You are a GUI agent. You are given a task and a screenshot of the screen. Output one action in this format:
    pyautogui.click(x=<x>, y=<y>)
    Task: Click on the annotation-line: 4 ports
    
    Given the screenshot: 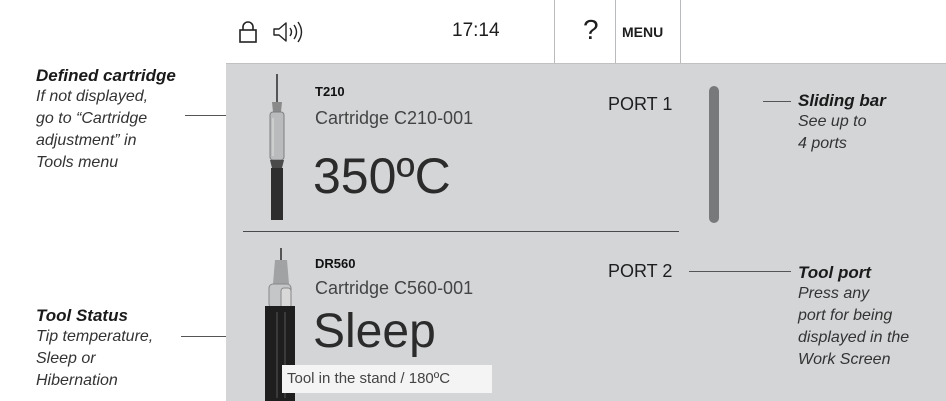 What is the action you would take?
    pyautogui.click(x=822, y=143)
    